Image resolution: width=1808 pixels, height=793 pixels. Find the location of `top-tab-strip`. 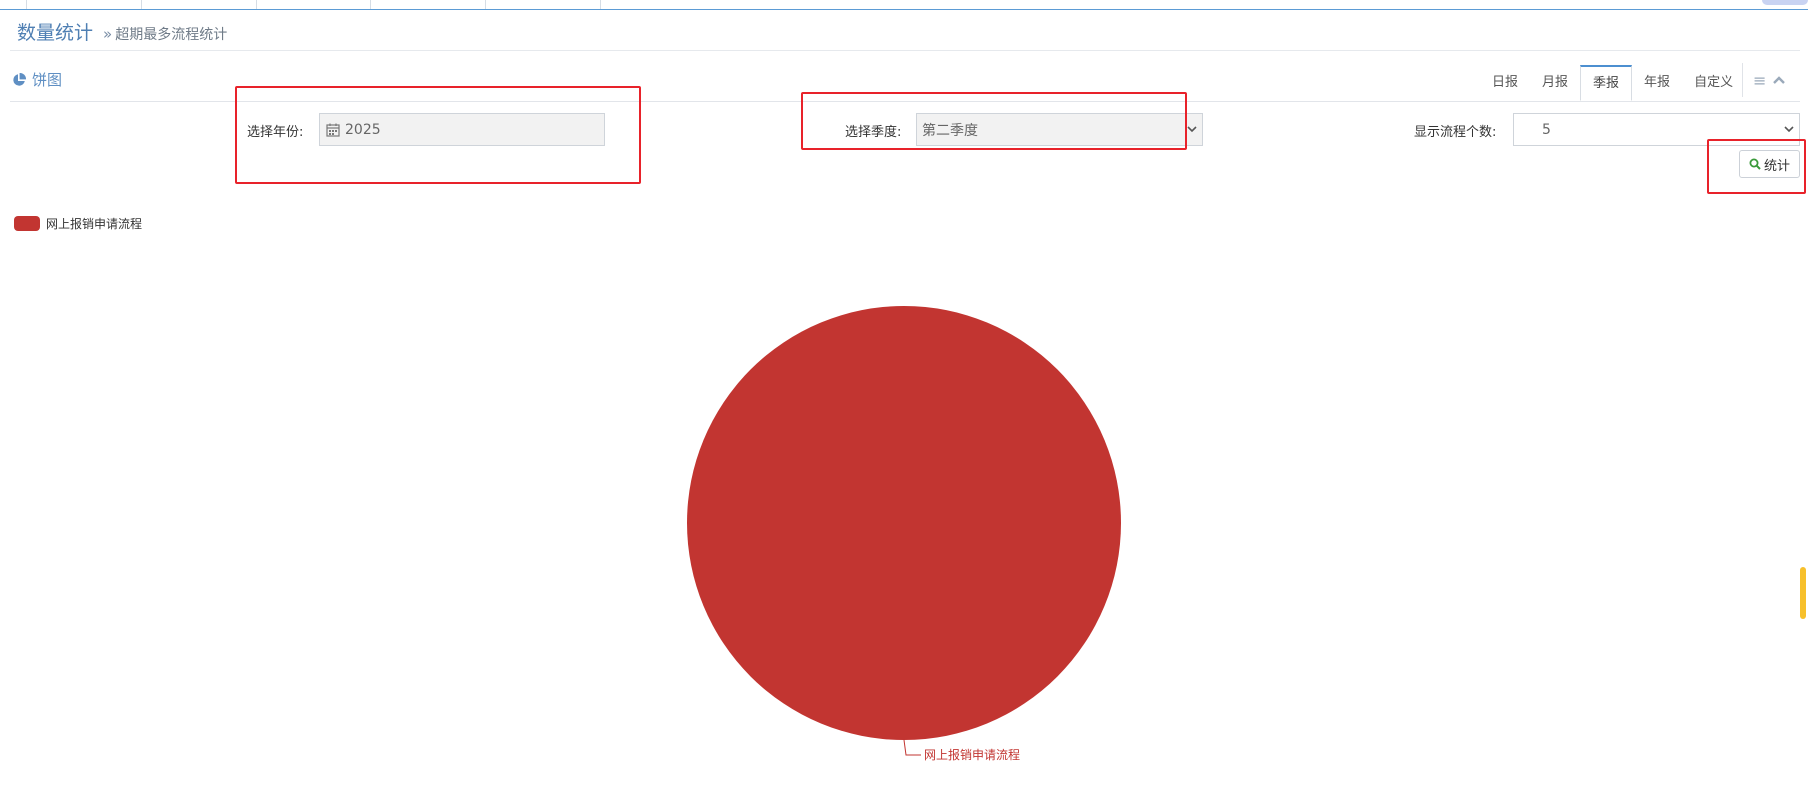

top-tab-strip is located at coordinates (904, 5).